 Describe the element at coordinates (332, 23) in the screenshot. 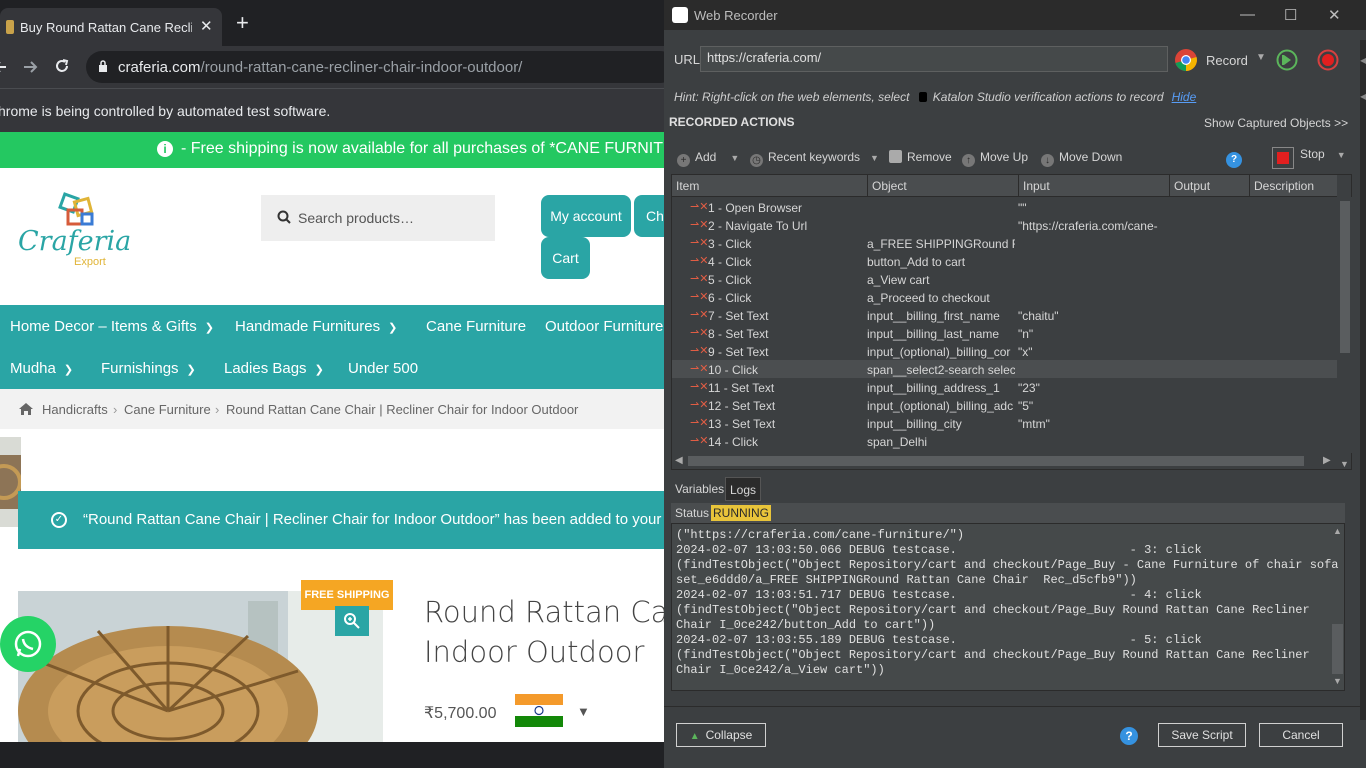

I see `tab-strip: Buy Round Rattan Cane Recliner ✕ +` at that location.